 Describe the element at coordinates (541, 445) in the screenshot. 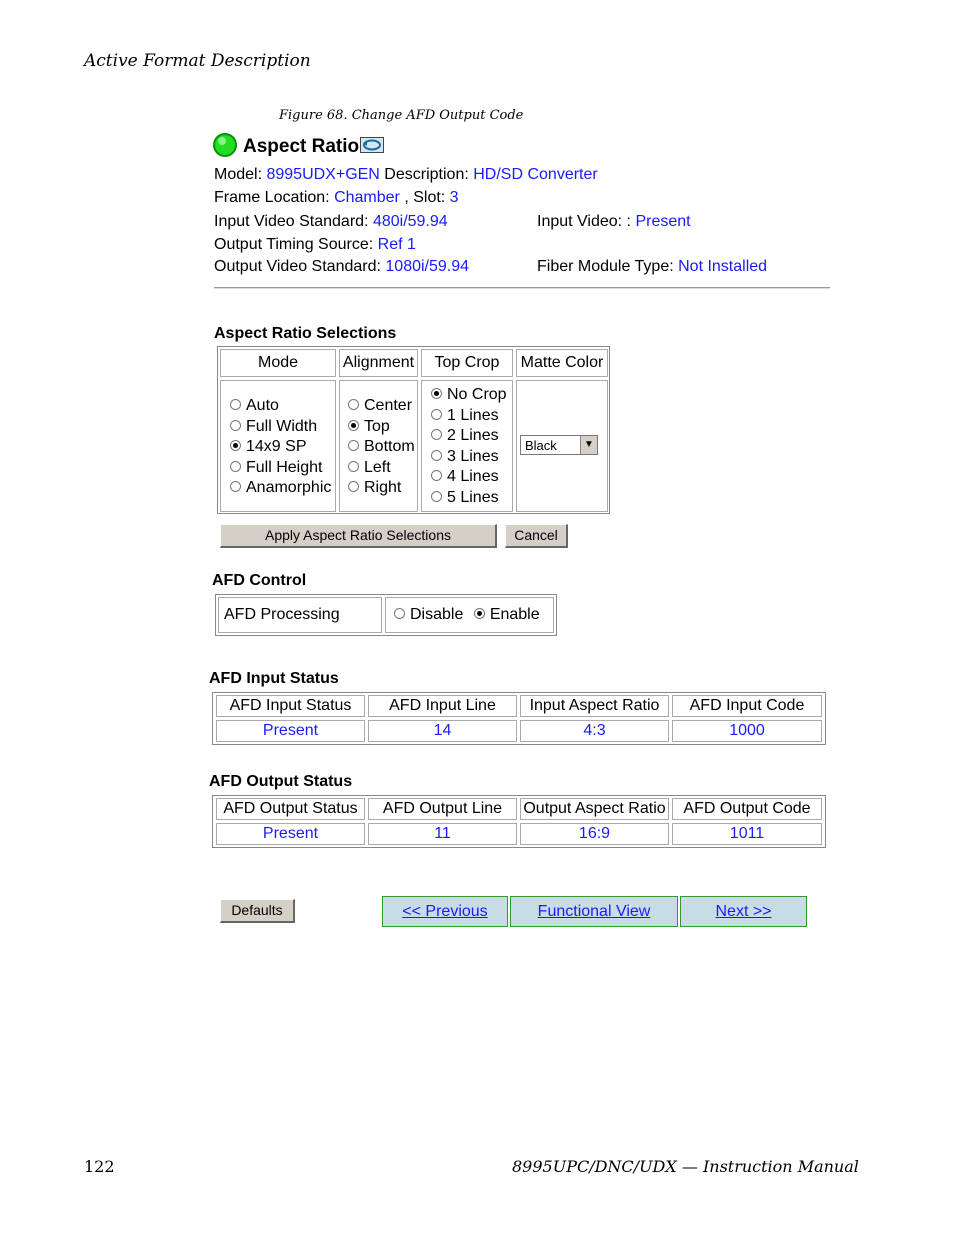

I see `matte-color-value: Black` at that location.